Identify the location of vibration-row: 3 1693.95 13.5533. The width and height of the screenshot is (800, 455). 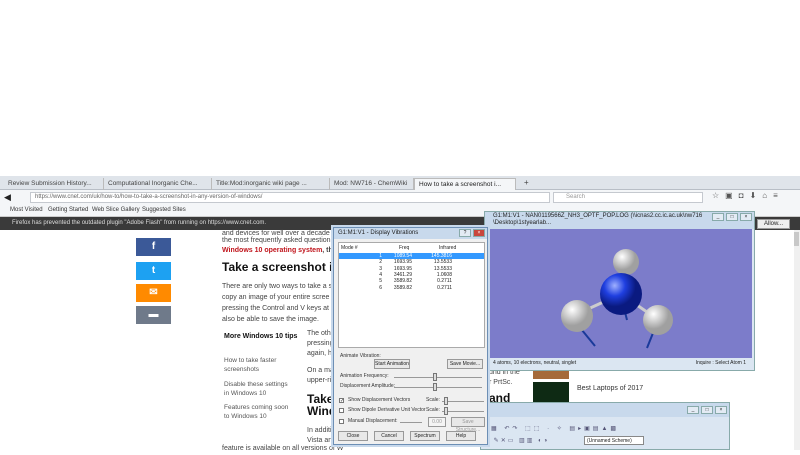
(411, 269).